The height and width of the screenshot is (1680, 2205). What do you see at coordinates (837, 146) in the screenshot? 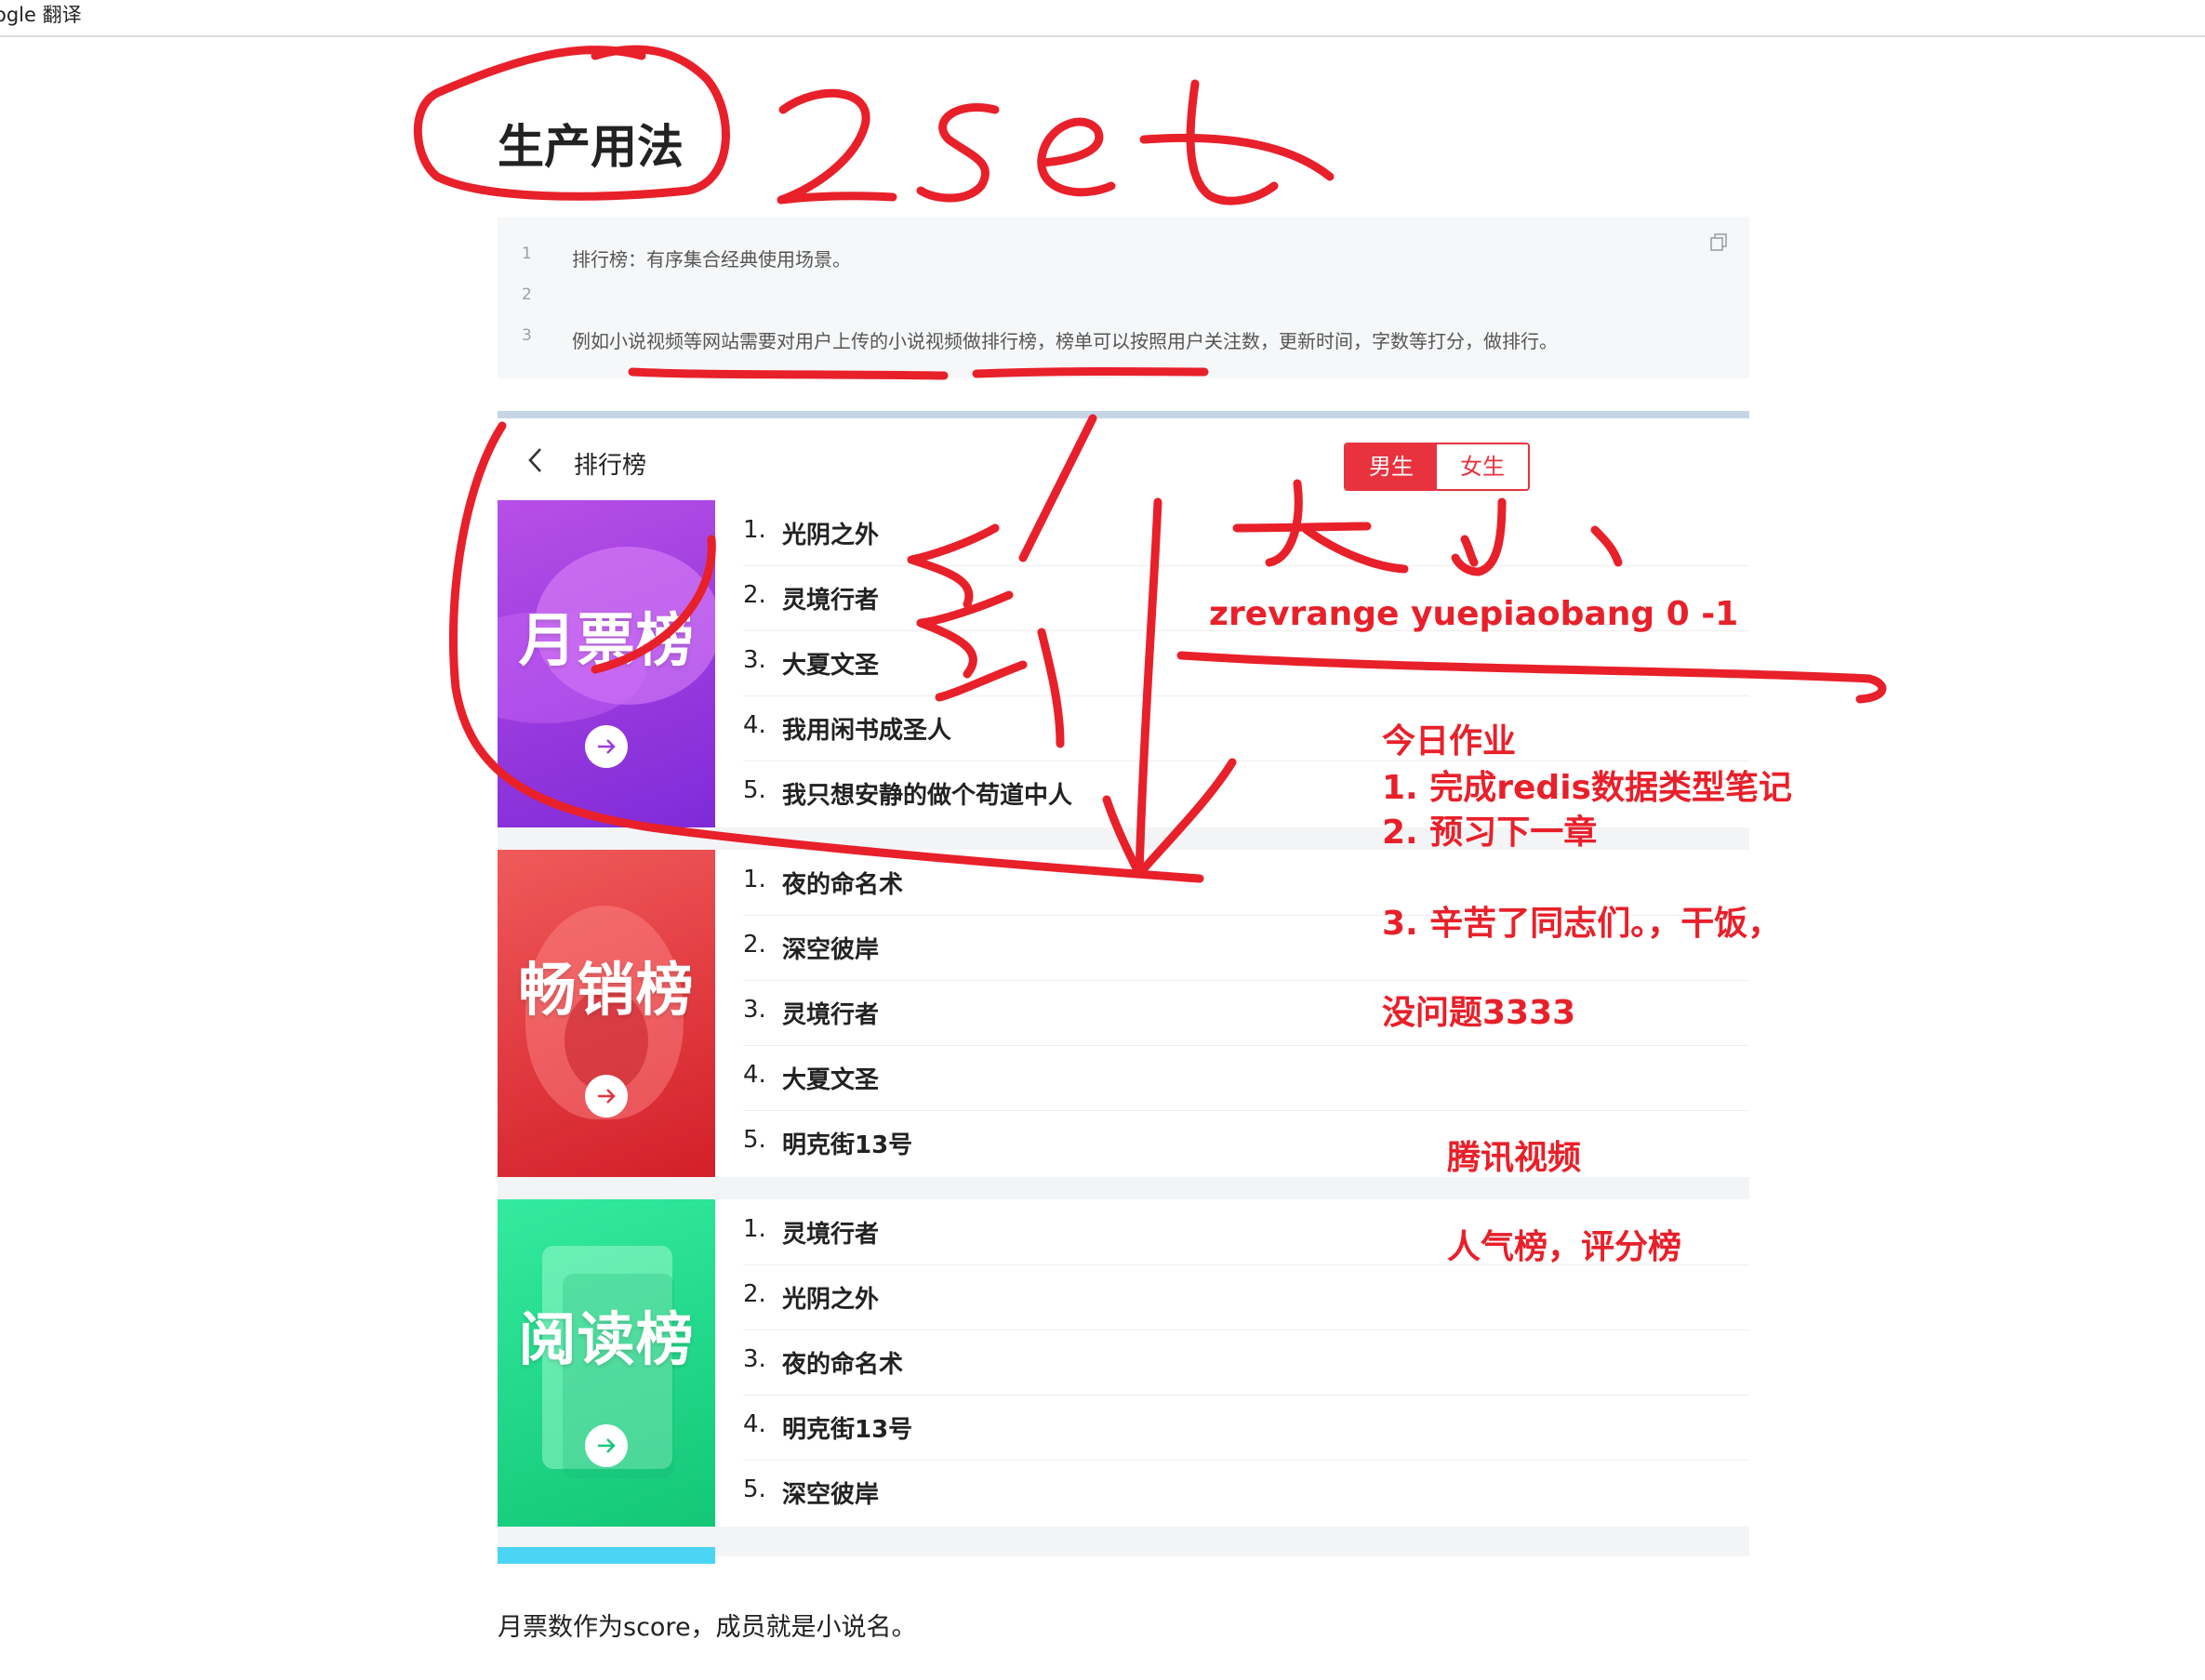
I see `ink-letter-z` at bounding box center [837, 146].